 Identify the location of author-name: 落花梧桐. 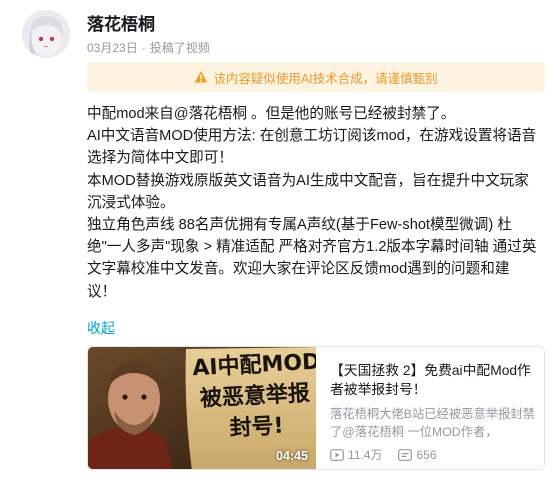
(121, 22).